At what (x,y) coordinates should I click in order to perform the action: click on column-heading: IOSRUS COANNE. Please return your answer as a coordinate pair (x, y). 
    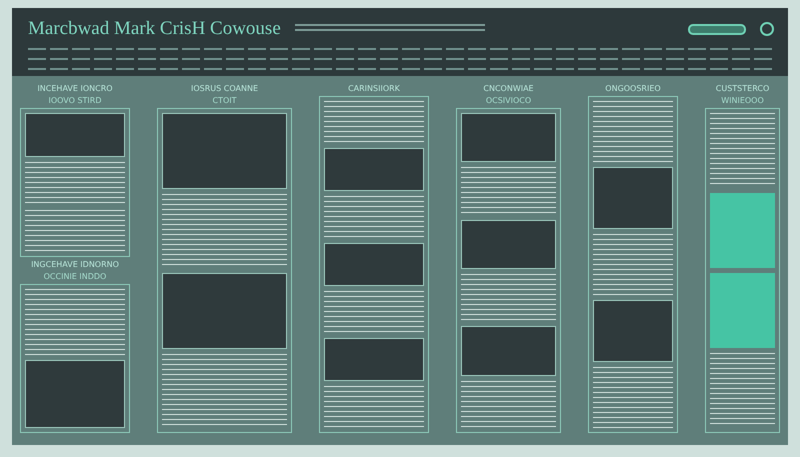
    Looking at the image, I should click on (224, 88).